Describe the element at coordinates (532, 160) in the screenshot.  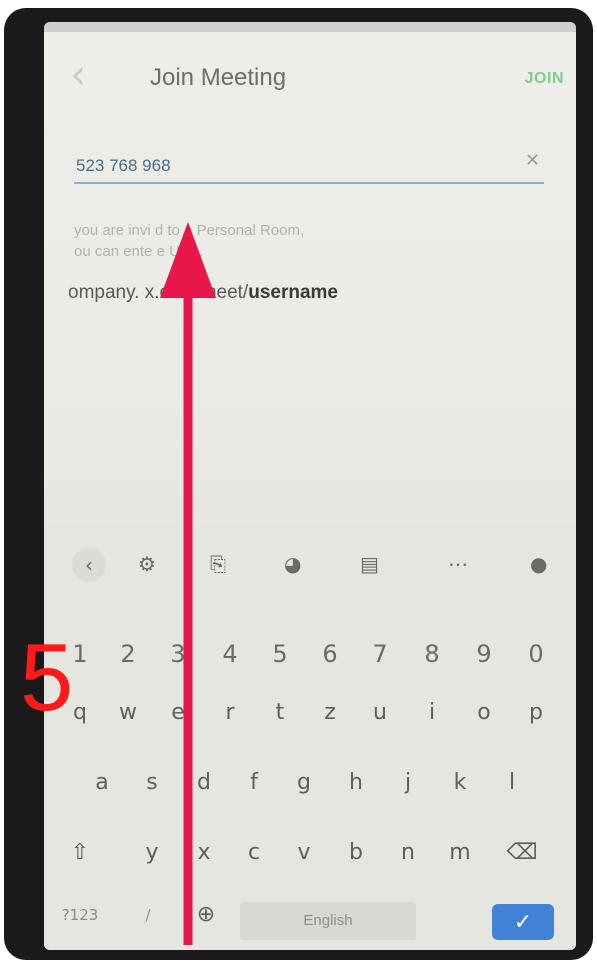
I see `close-icon: ✕` at that location.